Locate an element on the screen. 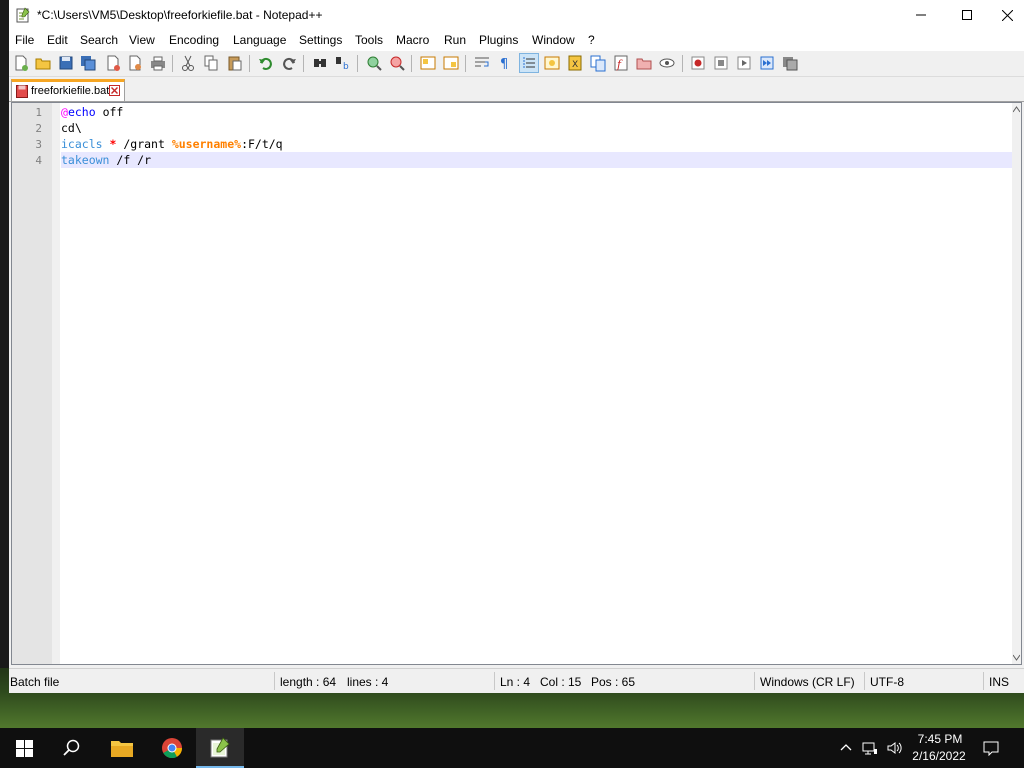 The width and height of the screenshot is (1024, 768). scroll-down-icon is located at coordinates (1016, 657).